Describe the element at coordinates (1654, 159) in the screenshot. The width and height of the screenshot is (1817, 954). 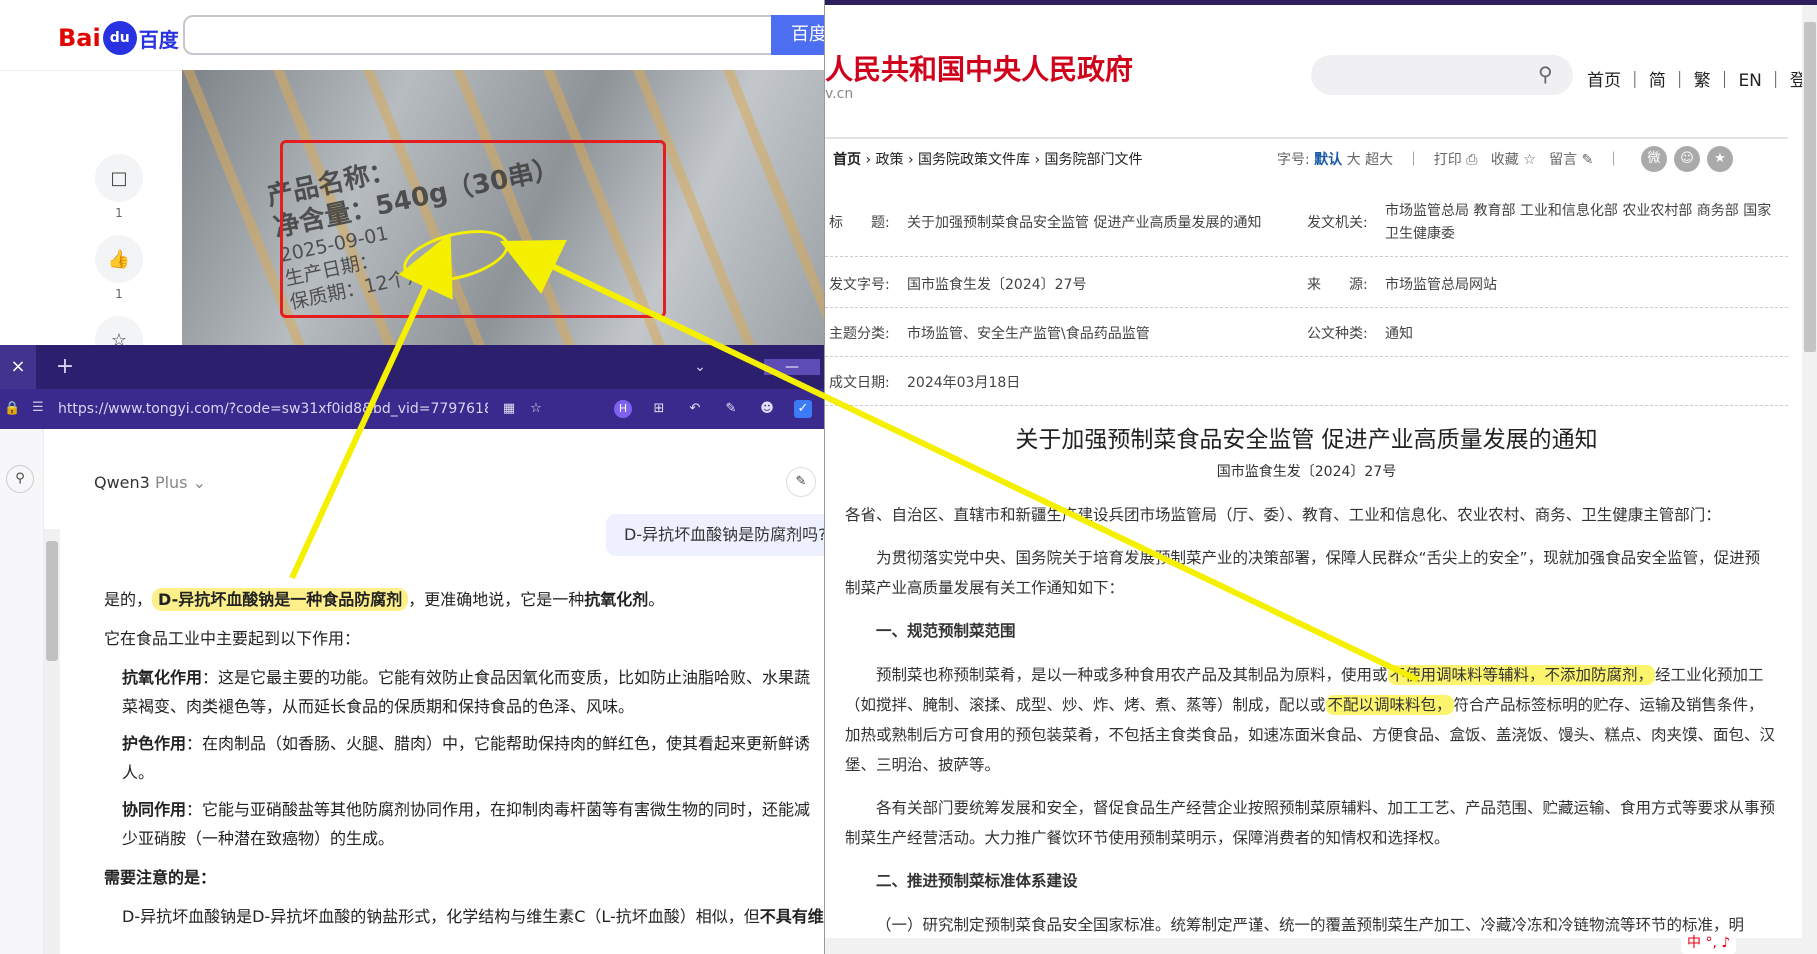
I see `weibo-icon: 微` at that location.